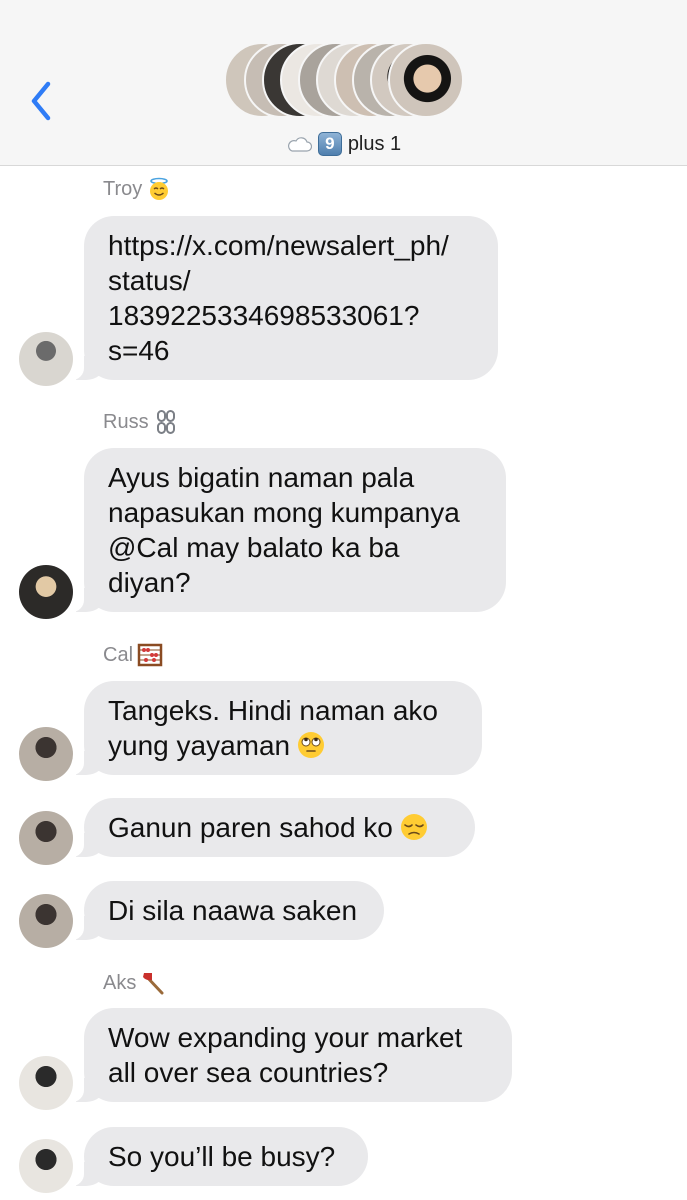 The image size is (687, 1200). What do you see at coordinates (233, 910) in the screenshot?
I see `message-text: Di sila naawa saken` at bounding box center [233, 910].